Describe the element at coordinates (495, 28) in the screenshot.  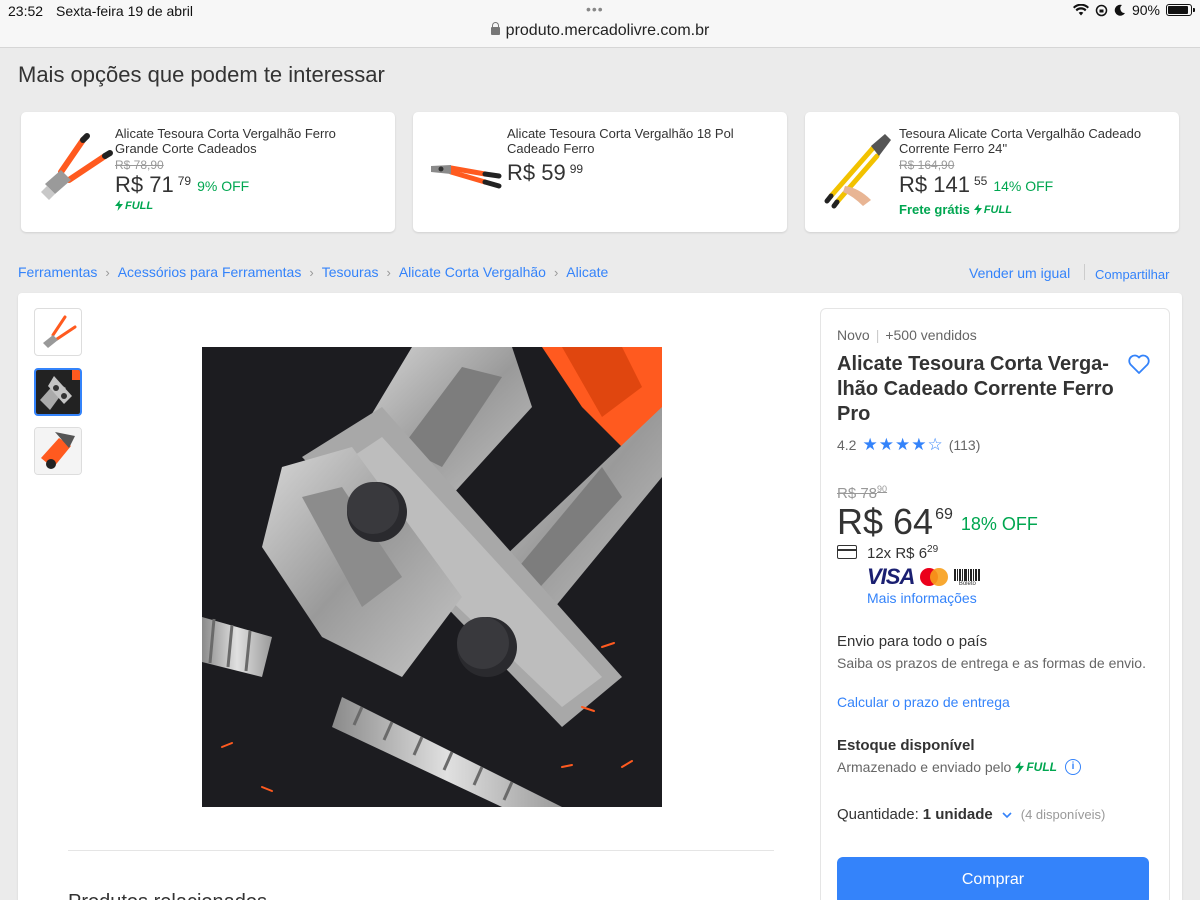
I see `lock-icon` at that location.